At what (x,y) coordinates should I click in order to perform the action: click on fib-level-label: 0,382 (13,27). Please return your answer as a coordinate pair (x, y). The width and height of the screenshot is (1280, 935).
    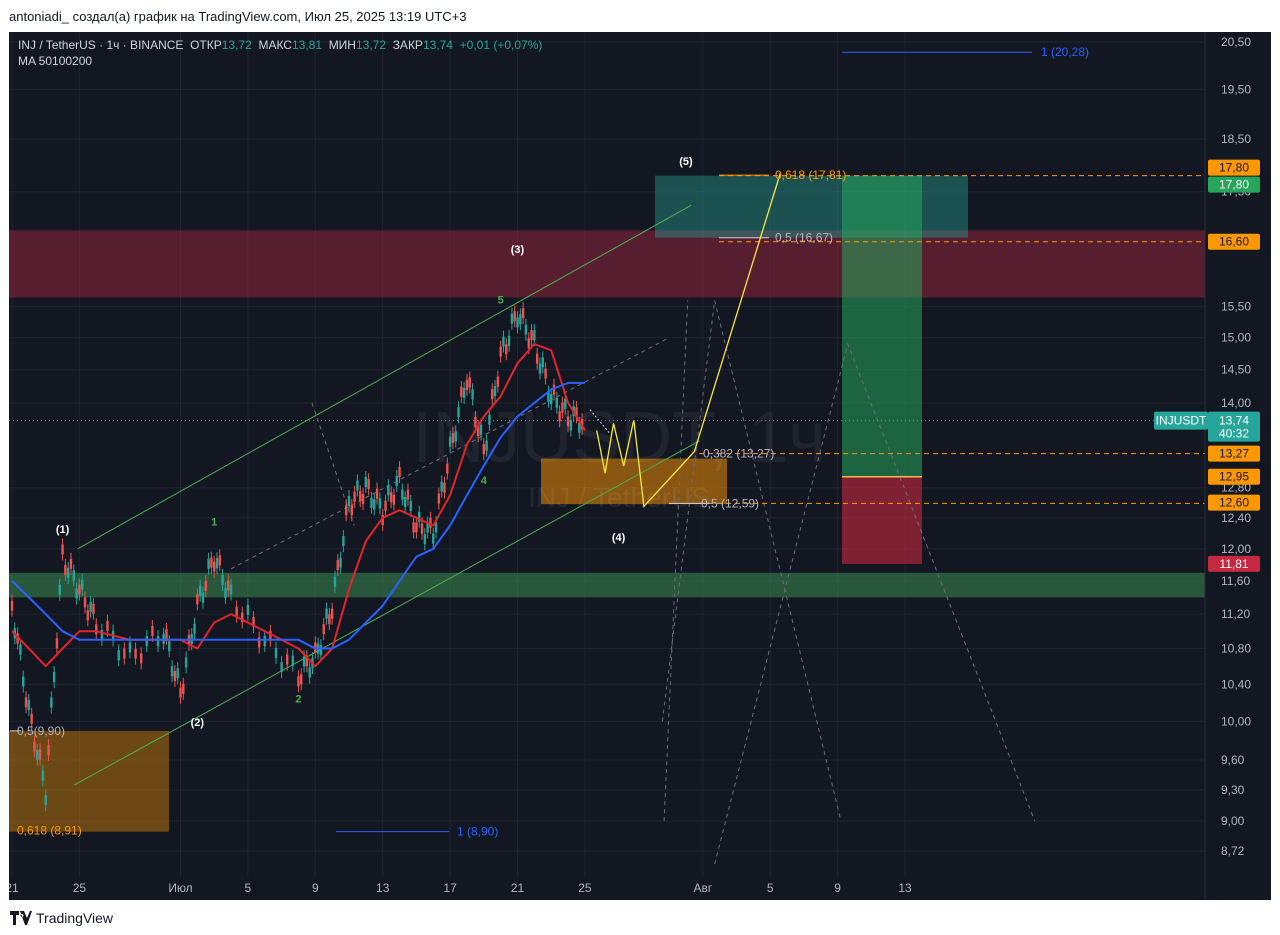
    Looking at the image, I should click on (738, 454).